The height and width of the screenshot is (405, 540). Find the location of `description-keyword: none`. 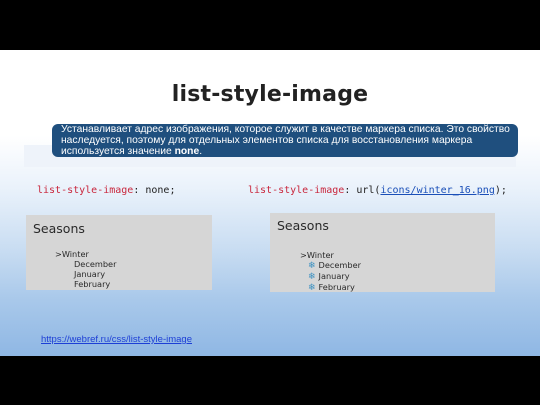

description-keyword: none is located at coordinates (187, 151).